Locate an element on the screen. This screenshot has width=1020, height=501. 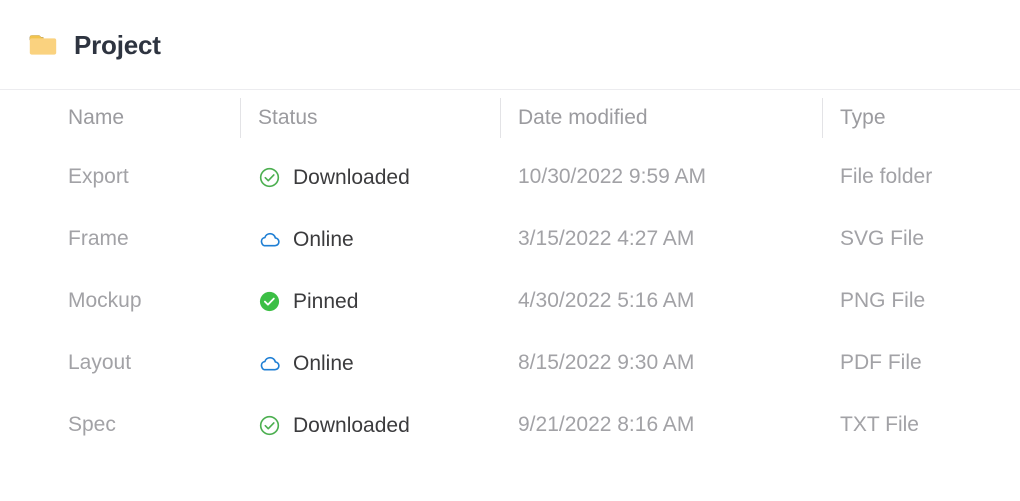
status-label: Pinned is located at coordinates (326, 301).